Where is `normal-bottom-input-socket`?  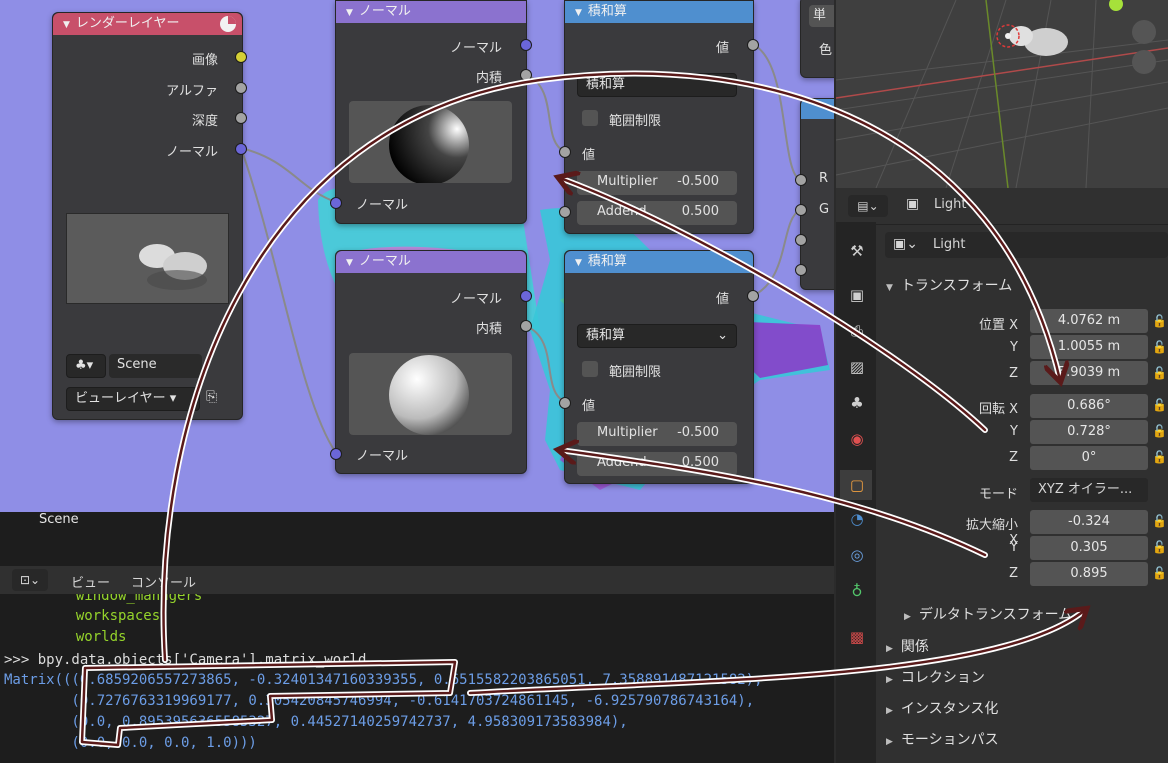
normal-bottom-input-socket is located at coordinates (336, 454).